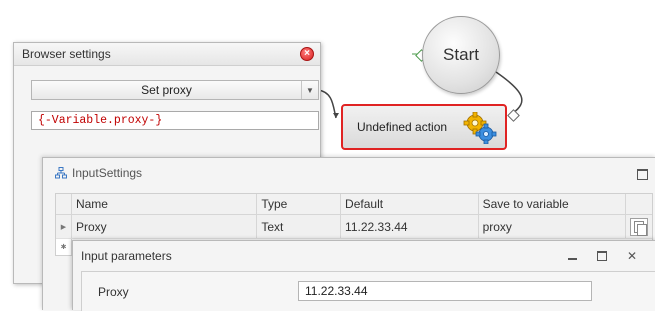  I want to click on table-row: ▶ Proxy Text 11.22.33.44 proxy, so click(354, 227).